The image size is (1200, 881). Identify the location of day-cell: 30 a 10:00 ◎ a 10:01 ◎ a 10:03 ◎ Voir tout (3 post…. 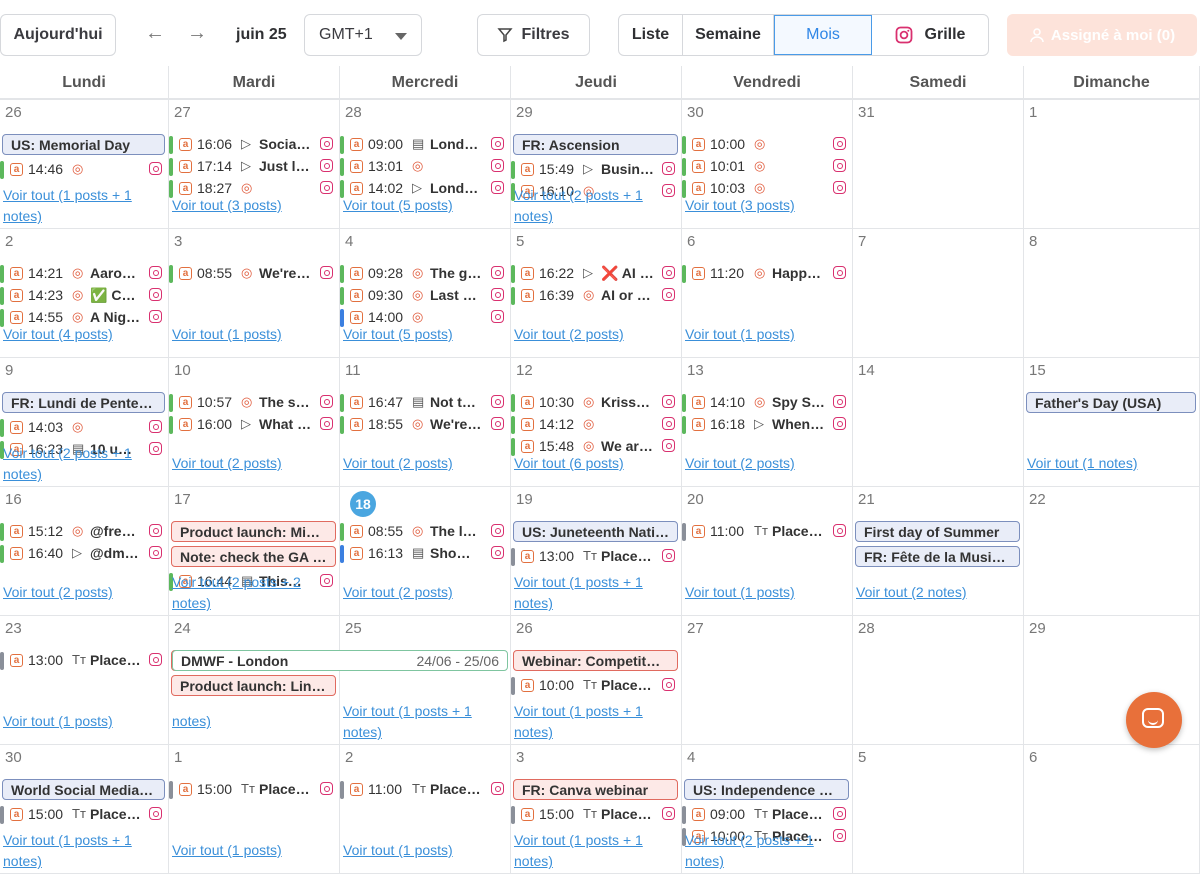
(767, 164).